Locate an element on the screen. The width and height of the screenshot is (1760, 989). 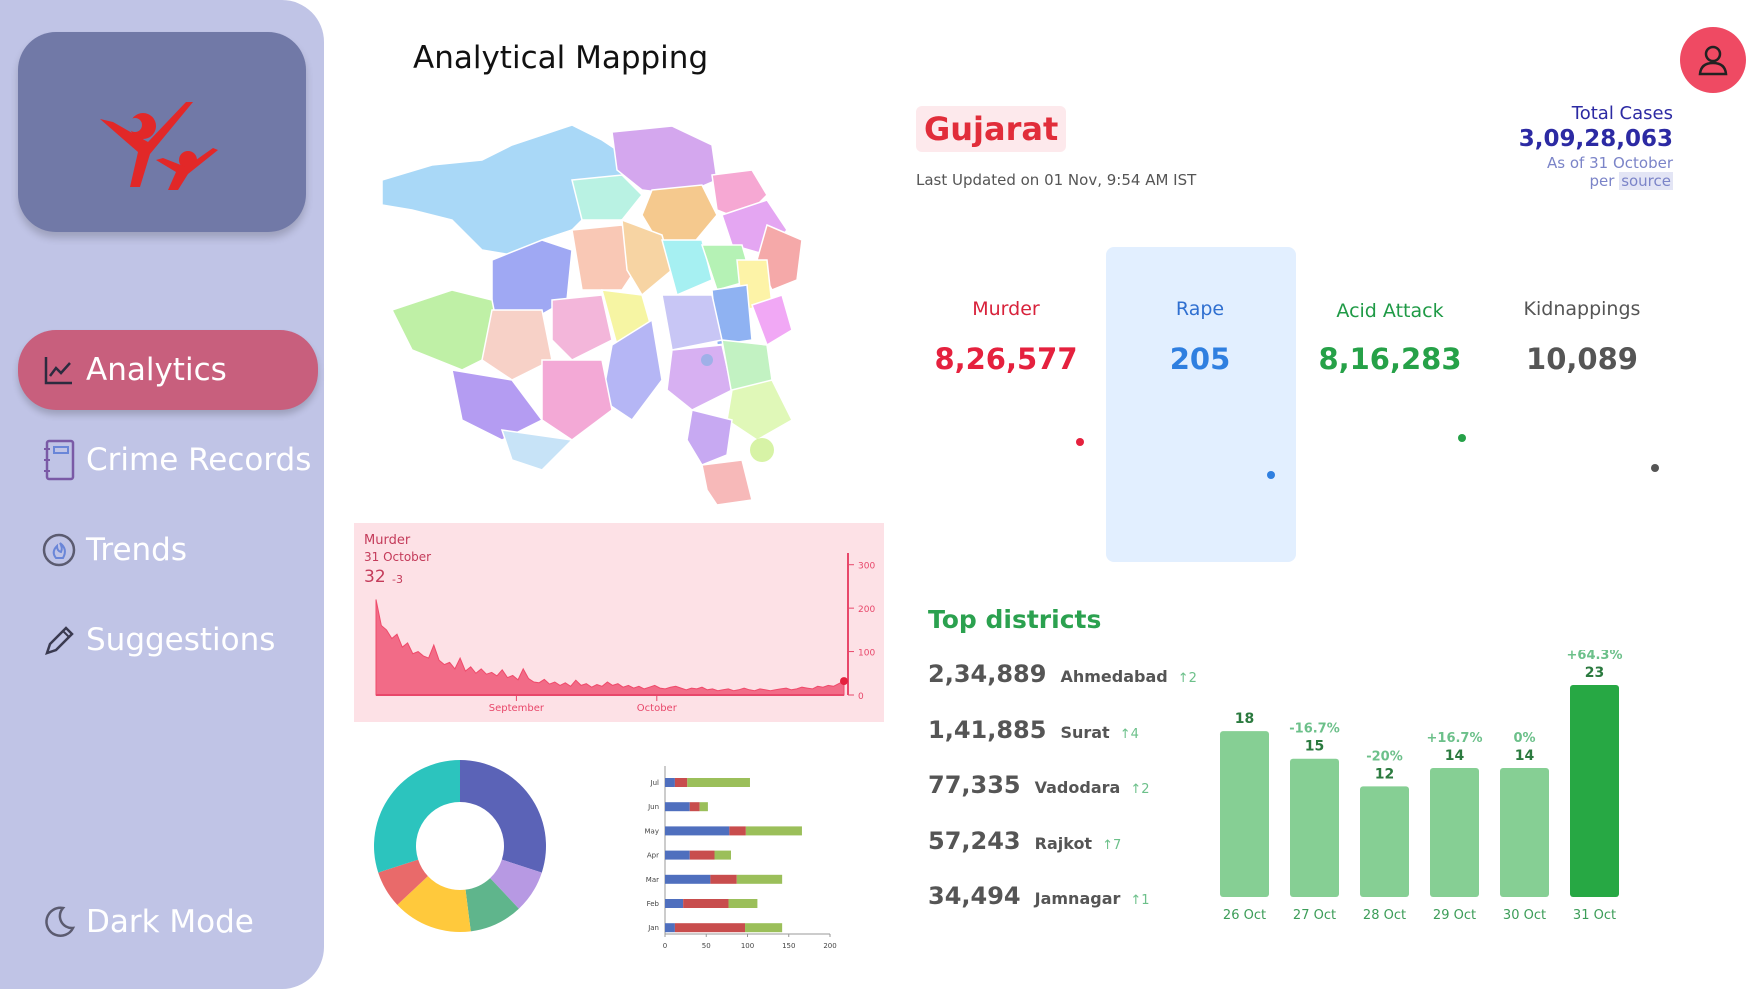
stat-value: 205 is located at coordinates (1200, 359).